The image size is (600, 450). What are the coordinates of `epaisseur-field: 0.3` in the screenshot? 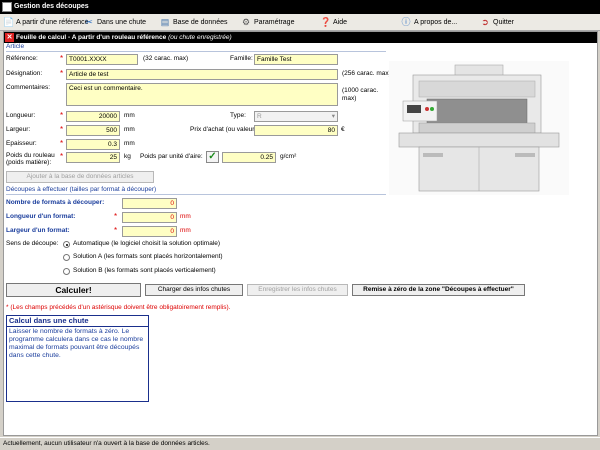 It's located at (93, 144).